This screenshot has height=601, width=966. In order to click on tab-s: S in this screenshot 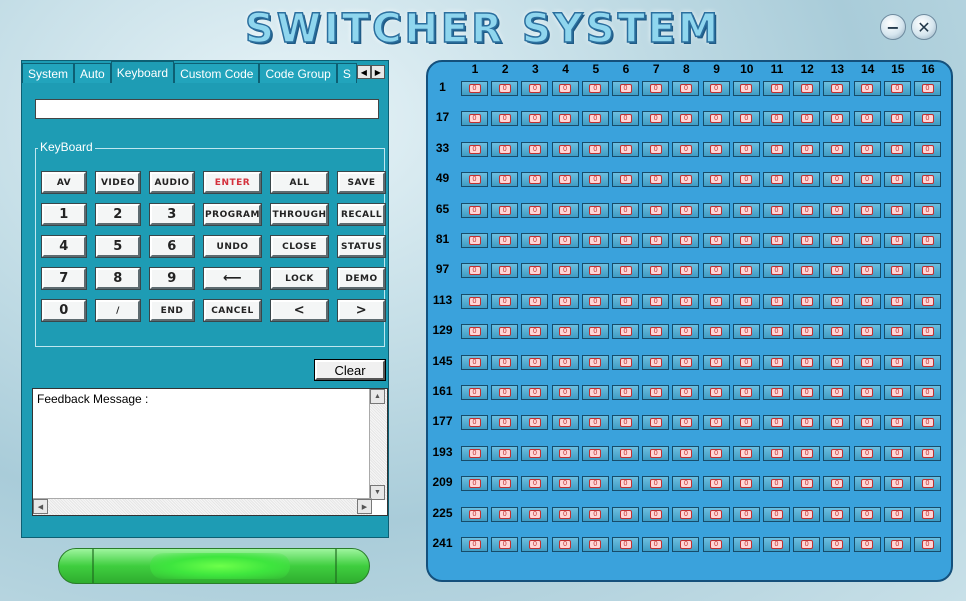, I will do `click(346, 73)`.